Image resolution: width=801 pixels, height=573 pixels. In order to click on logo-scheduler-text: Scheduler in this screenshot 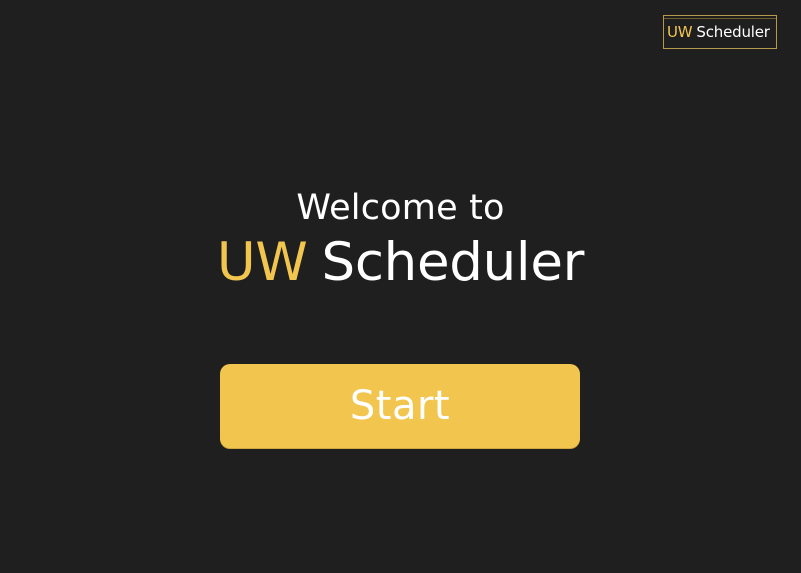, I will do `click(733, 32)`.